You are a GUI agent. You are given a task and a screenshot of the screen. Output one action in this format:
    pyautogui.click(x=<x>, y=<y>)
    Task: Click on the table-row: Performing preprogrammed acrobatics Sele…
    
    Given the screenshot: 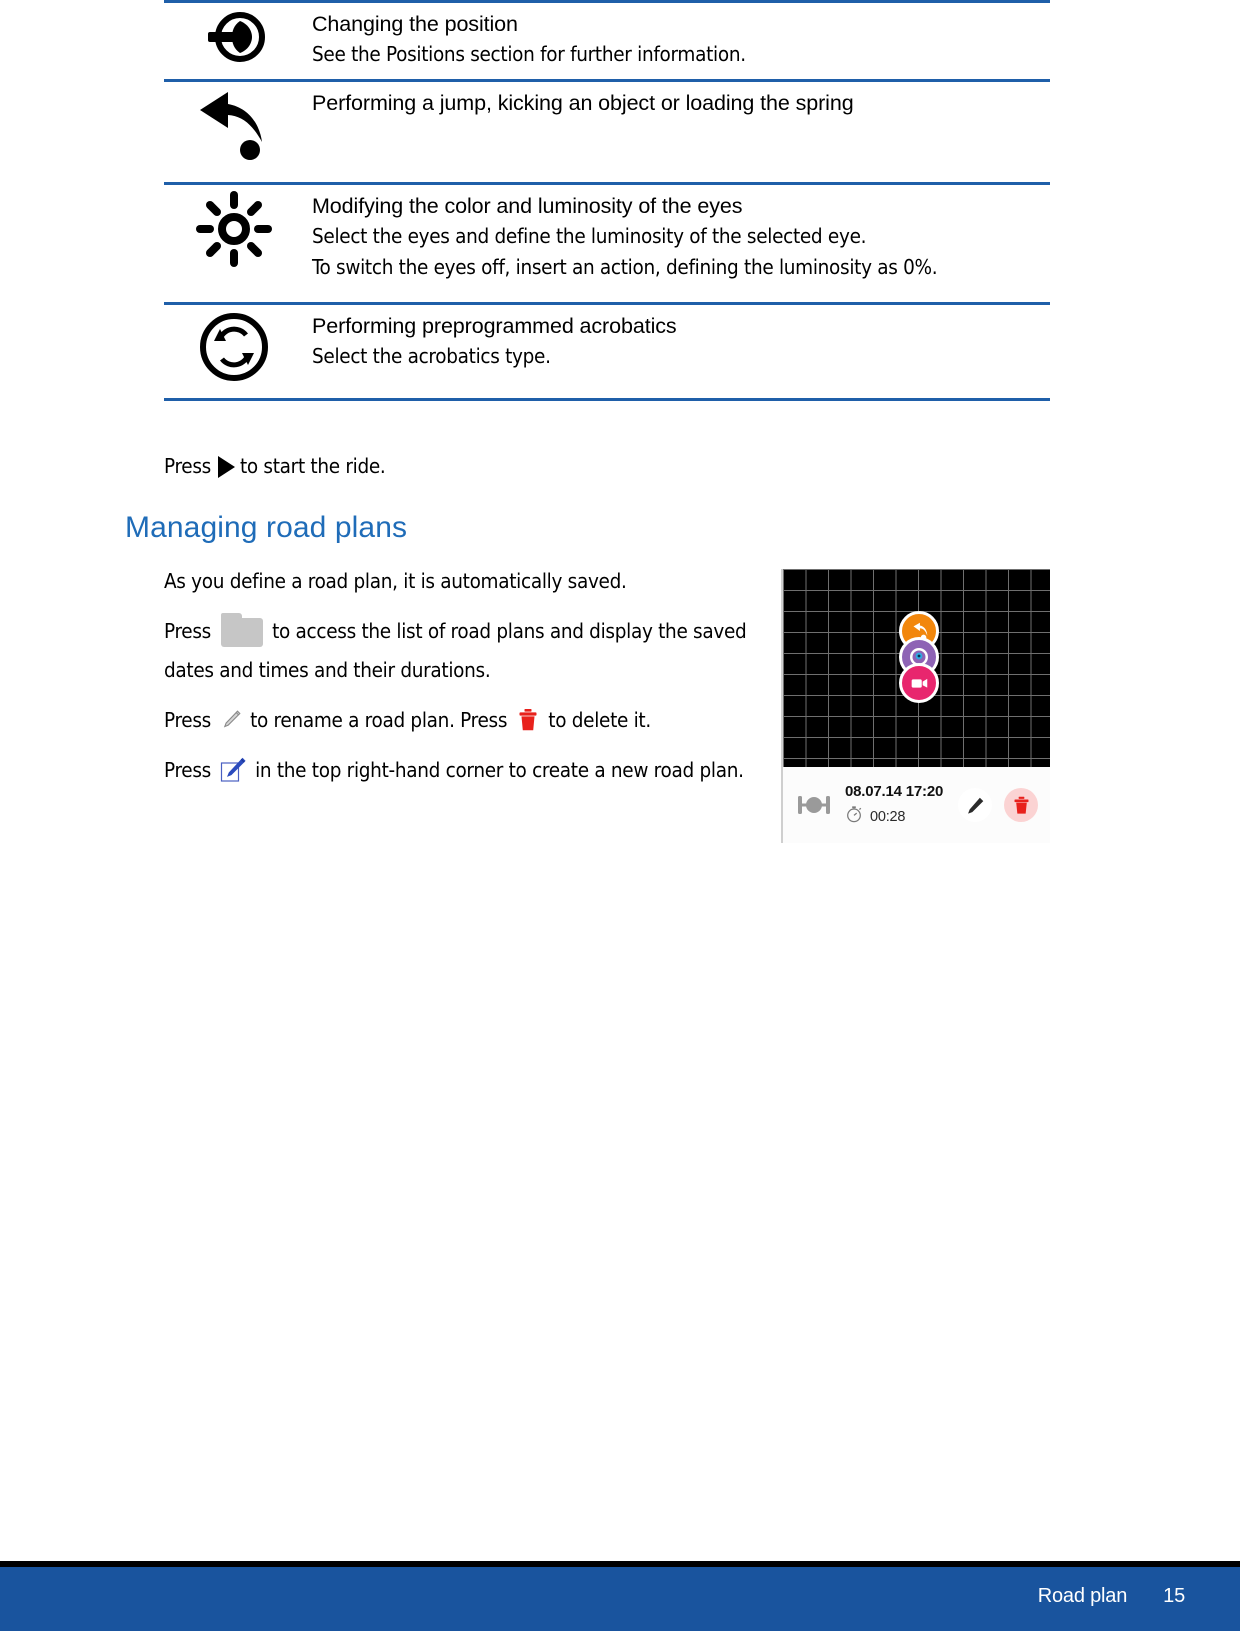 What is the action you would take?
    pyautogui.click(x=607, y=351)
    